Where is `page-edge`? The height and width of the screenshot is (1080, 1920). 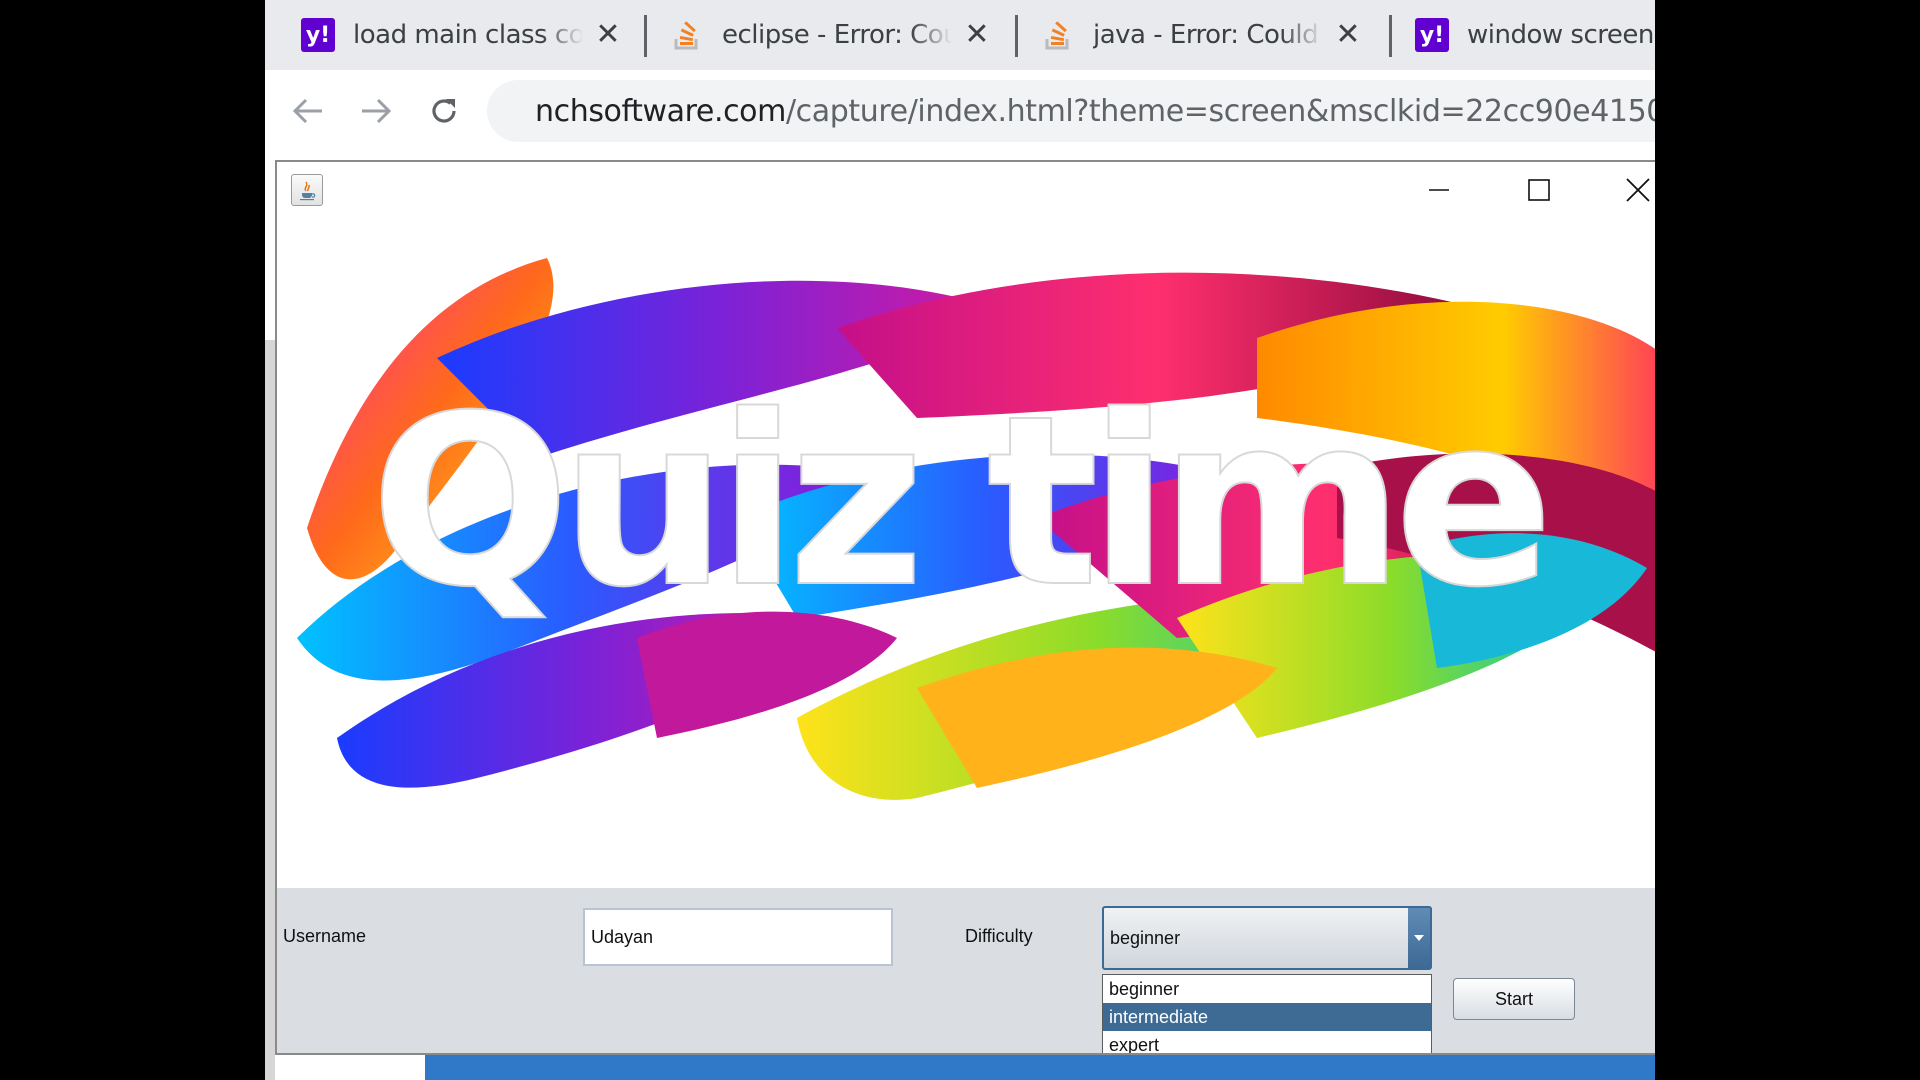 page-edge is located at coordinates (270, 710).